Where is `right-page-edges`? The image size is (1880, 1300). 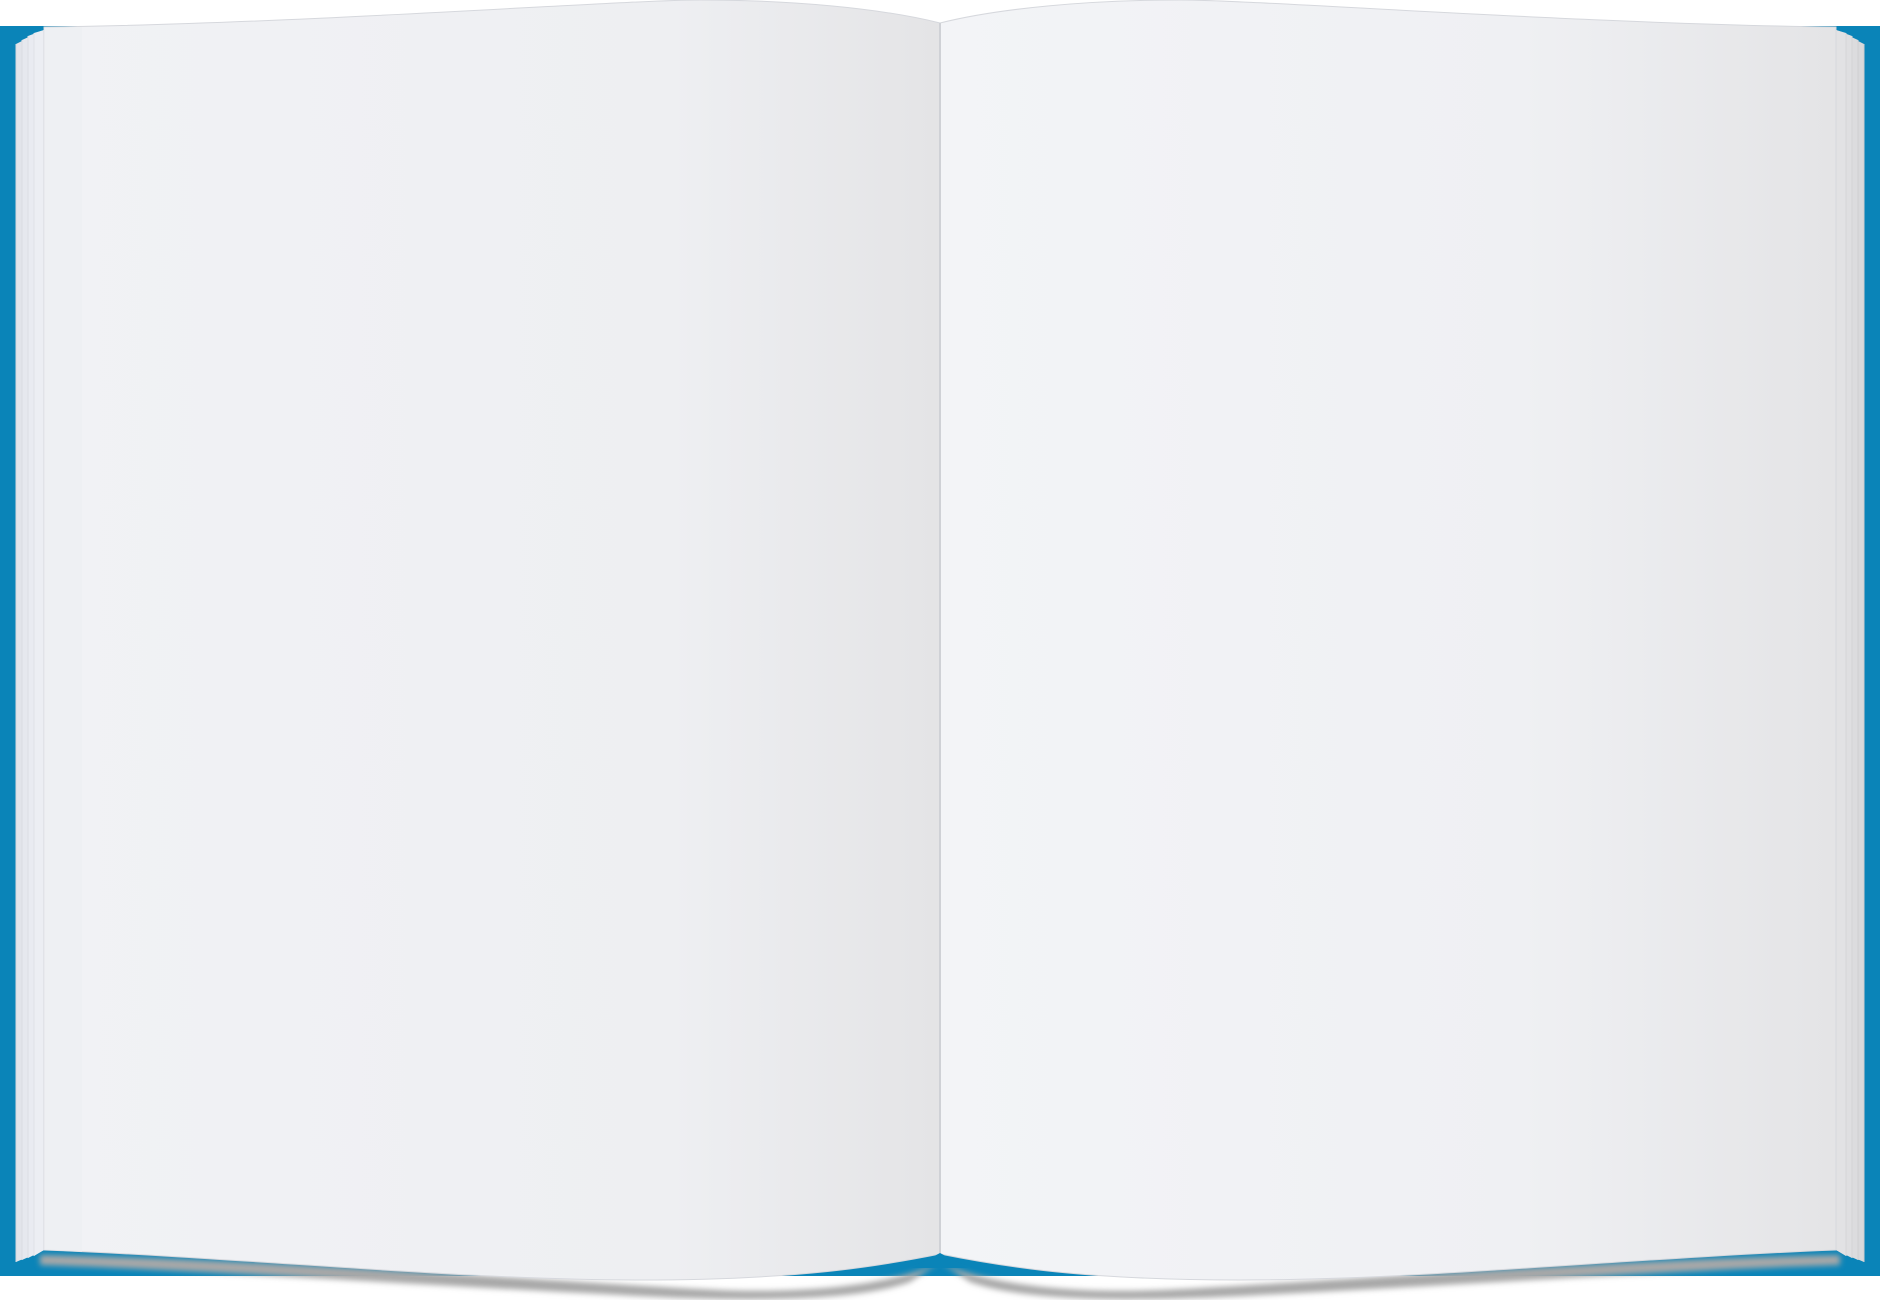
right-page-edges is located at coordinates (1850, 646).